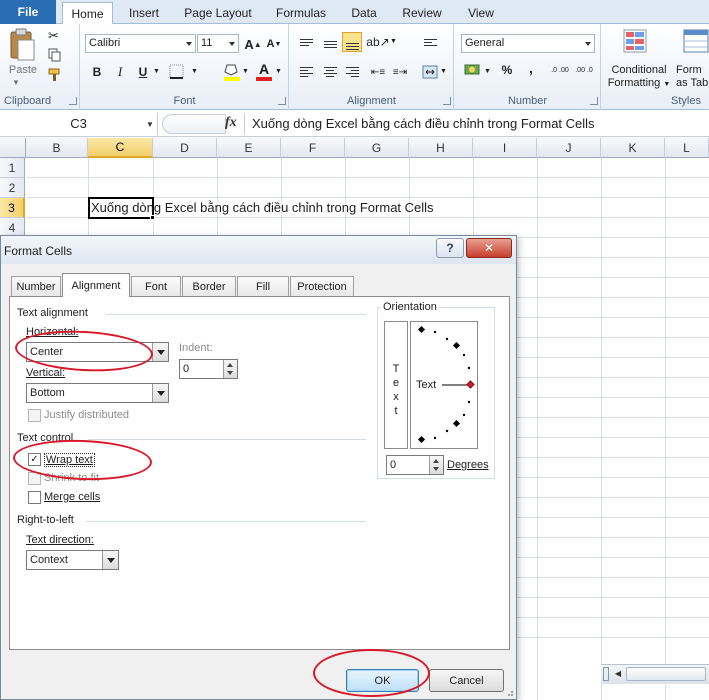 The image size is (709, 700). I want to click on scroll-left-icon: ◀, so click(618, 674).